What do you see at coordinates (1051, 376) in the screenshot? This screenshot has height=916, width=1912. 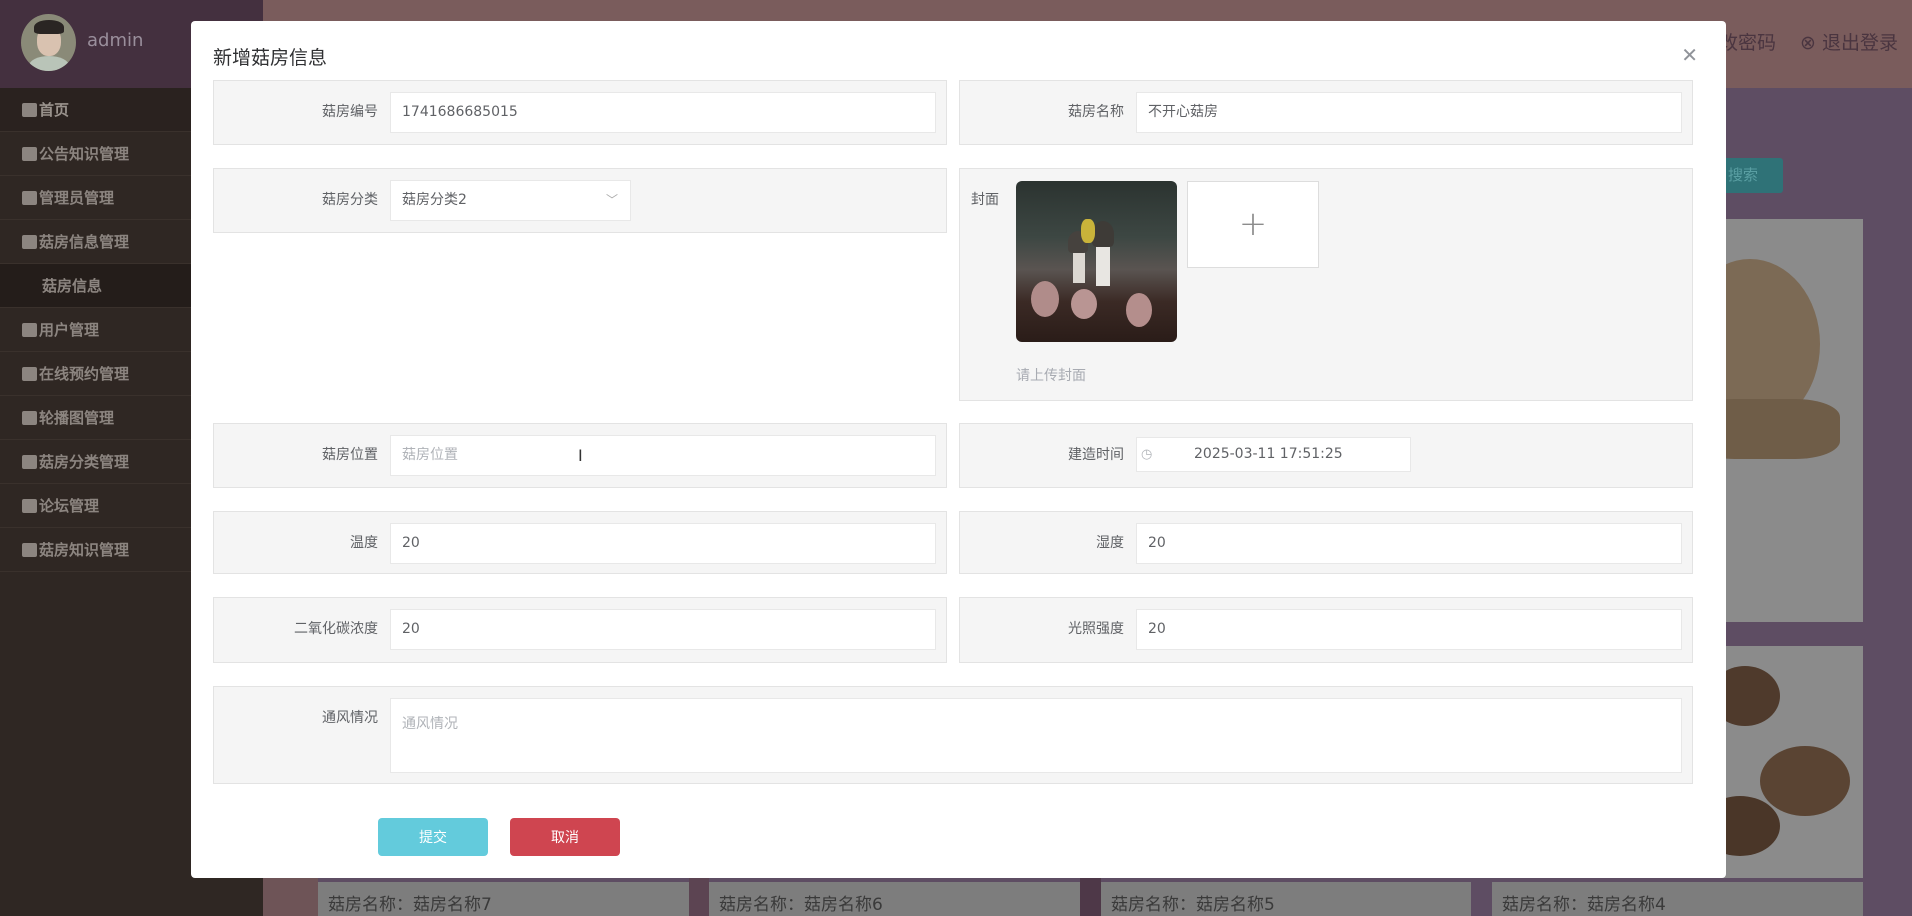 I see `upload-hint: 请上传封面` at bounding box center [1051, 376].